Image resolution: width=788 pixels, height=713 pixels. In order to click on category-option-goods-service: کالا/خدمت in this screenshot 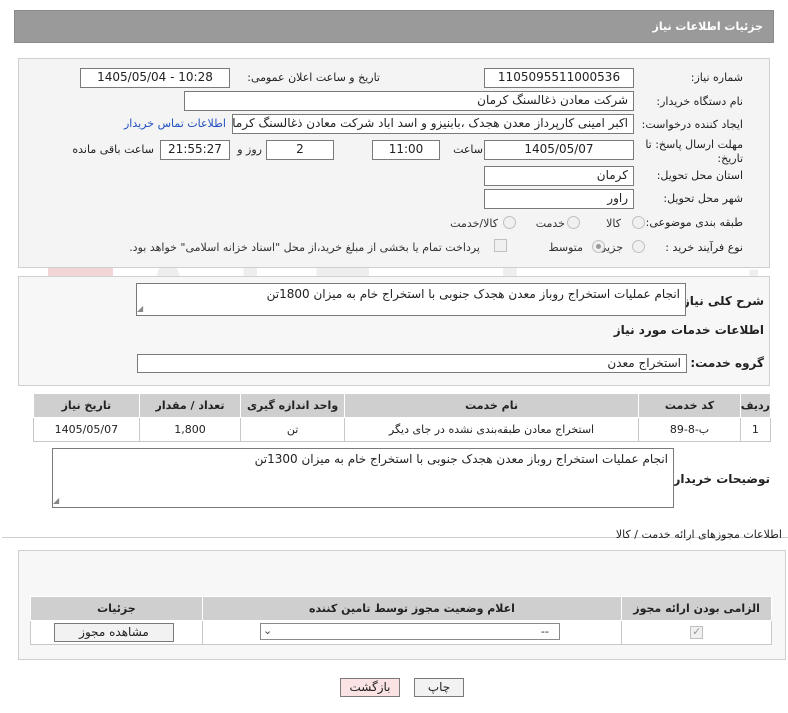, I will do `click(474, 223)`.